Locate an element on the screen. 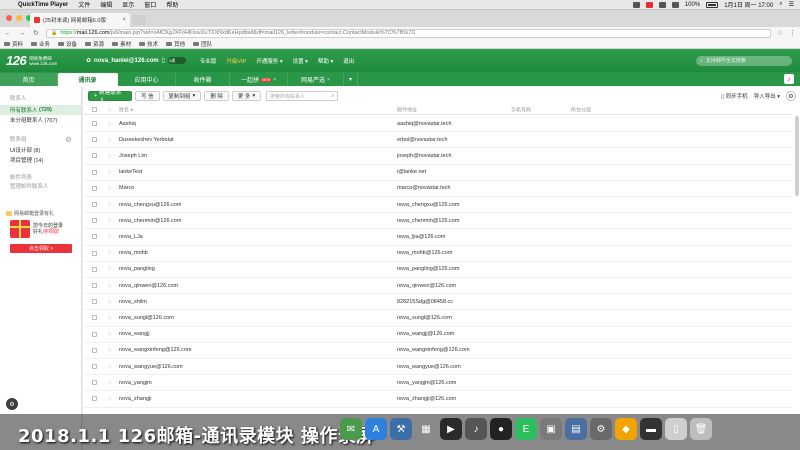  contact-email: joseph@novastar.tech is located at coordinates (424, 156).